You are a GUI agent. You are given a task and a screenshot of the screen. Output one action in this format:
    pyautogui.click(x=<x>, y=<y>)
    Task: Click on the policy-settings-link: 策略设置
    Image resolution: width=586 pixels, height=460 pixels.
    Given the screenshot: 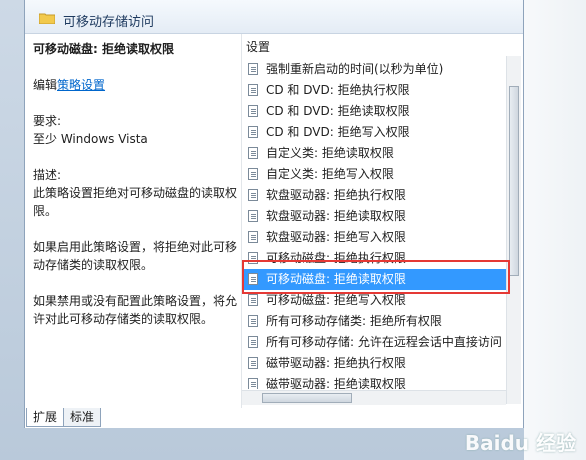 What is the action you would take?
    pyautogui.click(x=81, y=85)
    